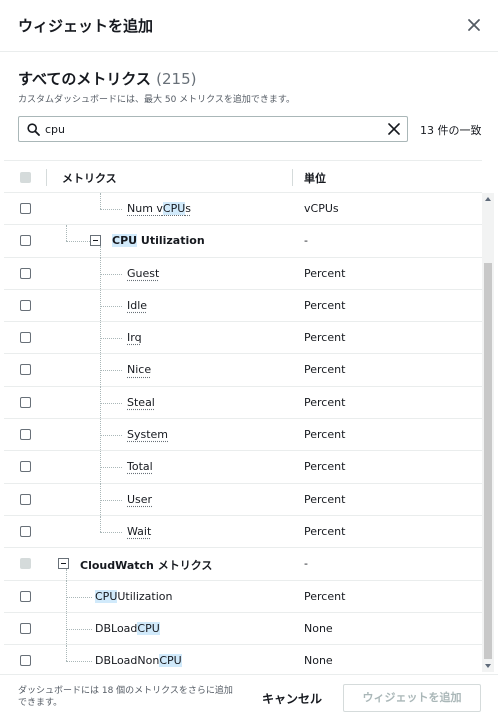  Describe the element at coordinates (139, 499) in the screenshot. I see `metric-name: User` at that location.